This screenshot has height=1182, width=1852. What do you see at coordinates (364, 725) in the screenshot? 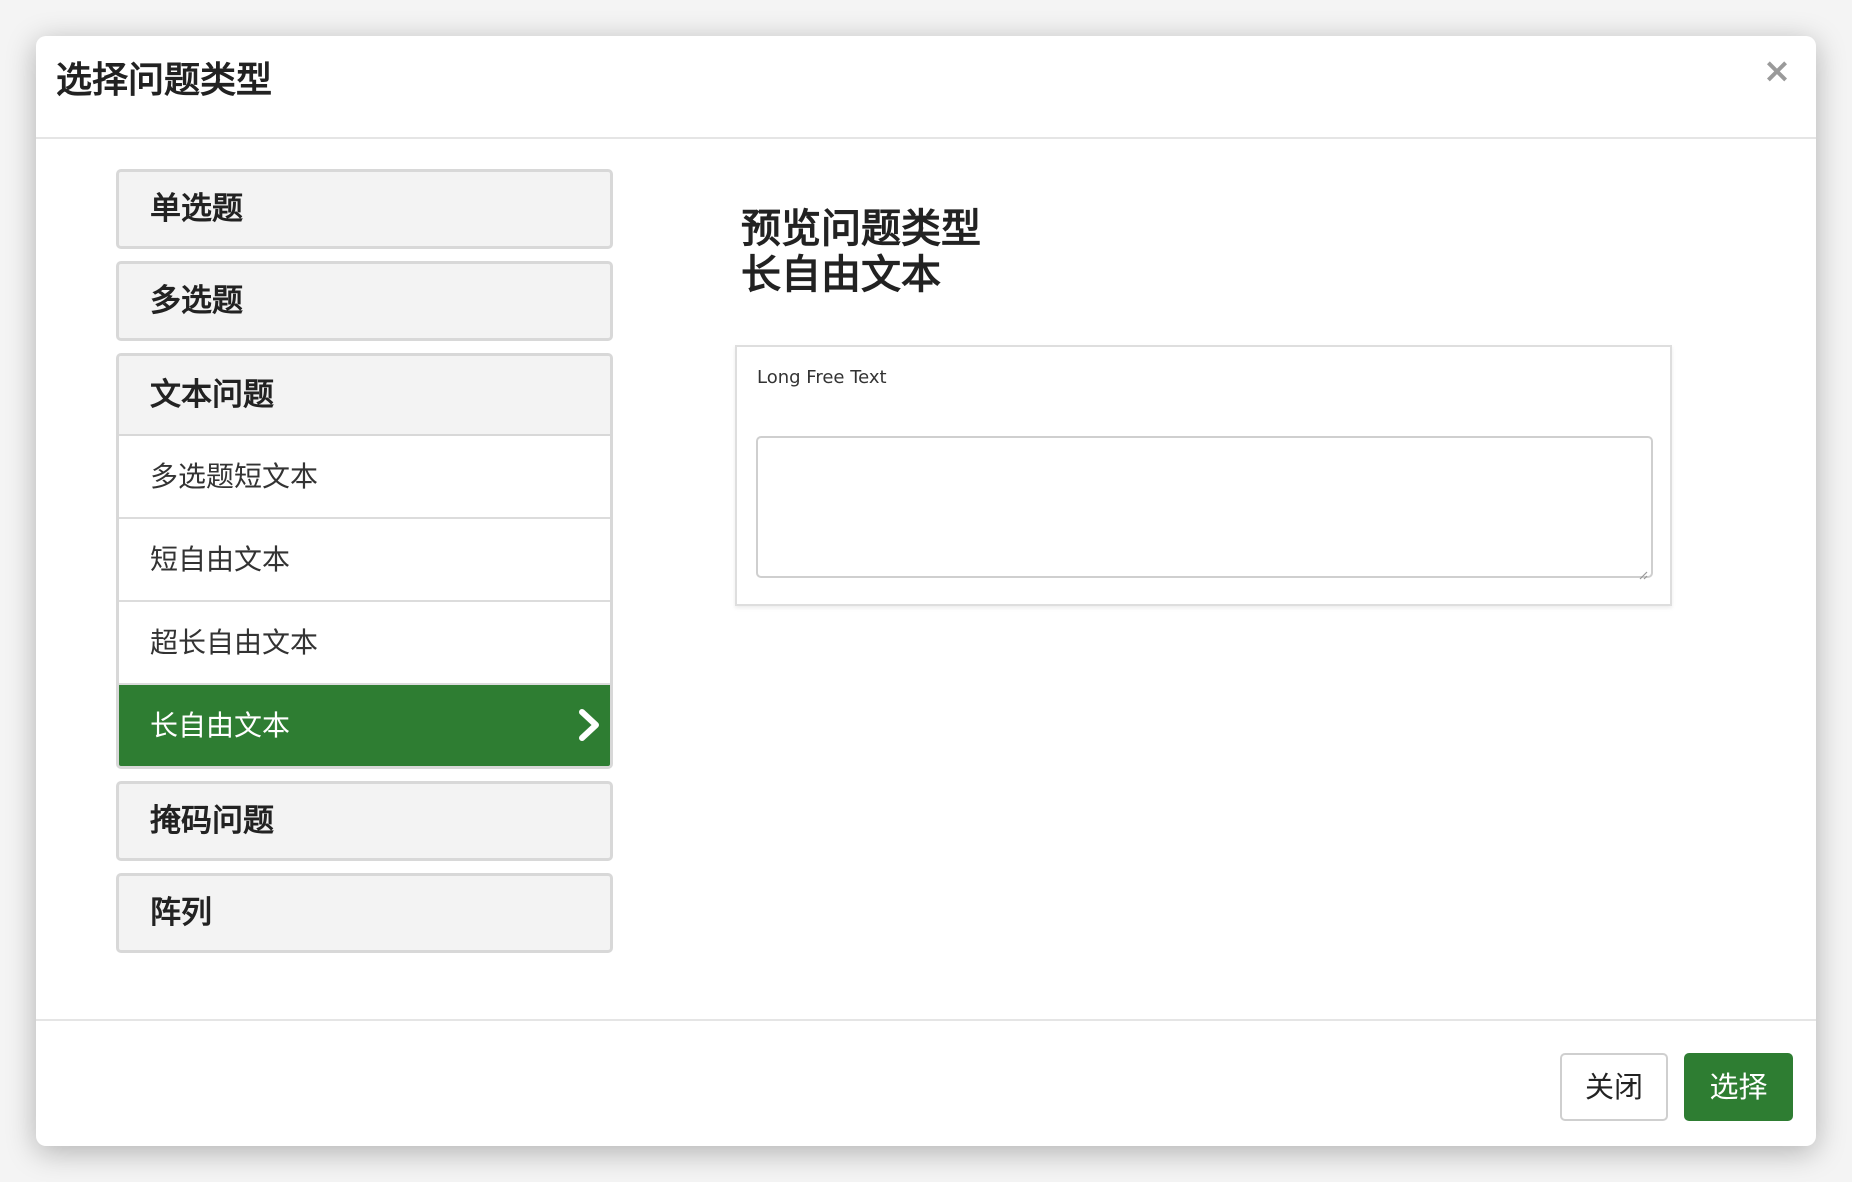
I see `list-item-long-free-text: 长自由文本` at bounding box center [364, 725].